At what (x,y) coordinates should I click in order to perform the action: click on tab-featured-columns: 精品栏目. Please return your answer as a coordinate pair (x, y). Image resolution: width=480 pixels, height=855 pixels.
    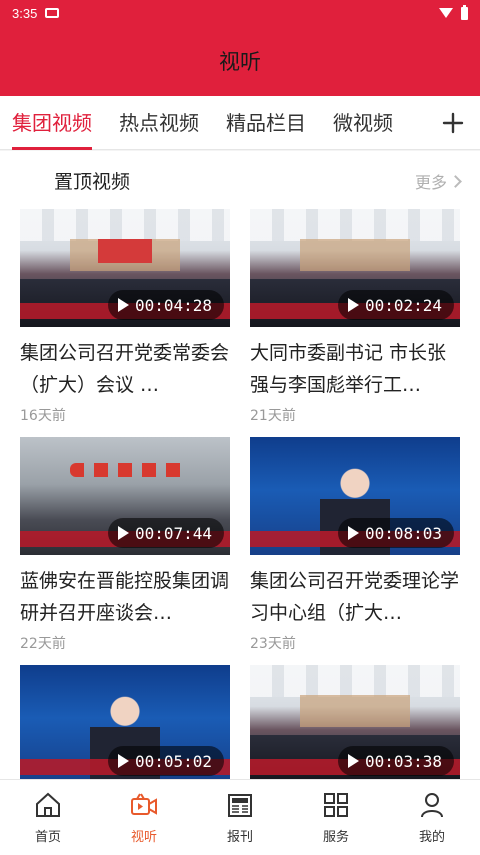
    Looking at the image, I should click on (266, 123).